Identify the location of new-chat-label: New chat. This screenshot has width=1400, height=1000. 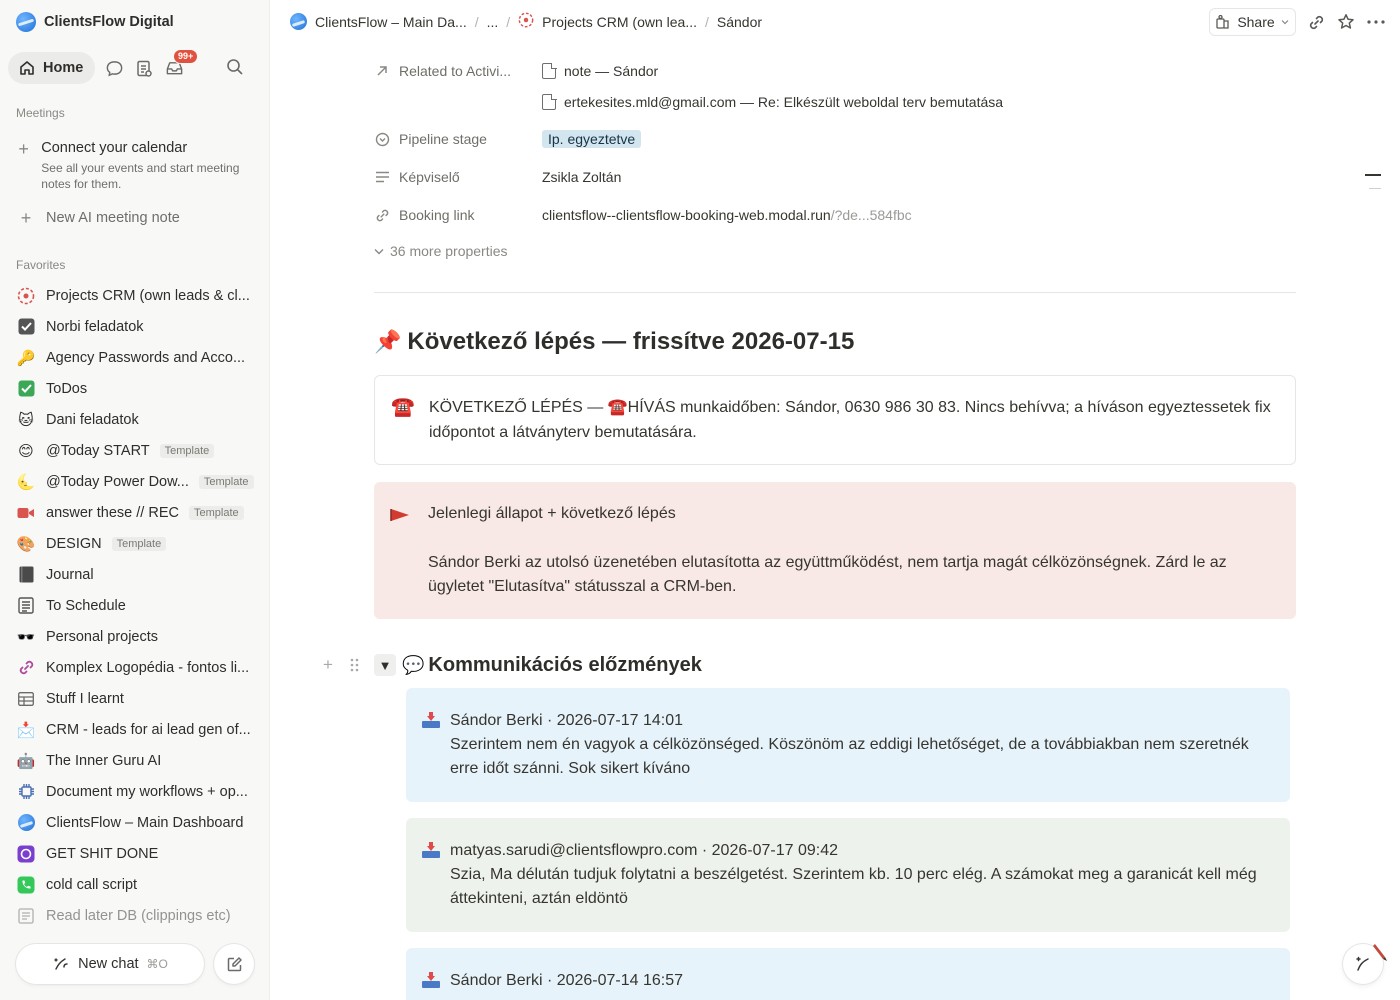
(108, 964).